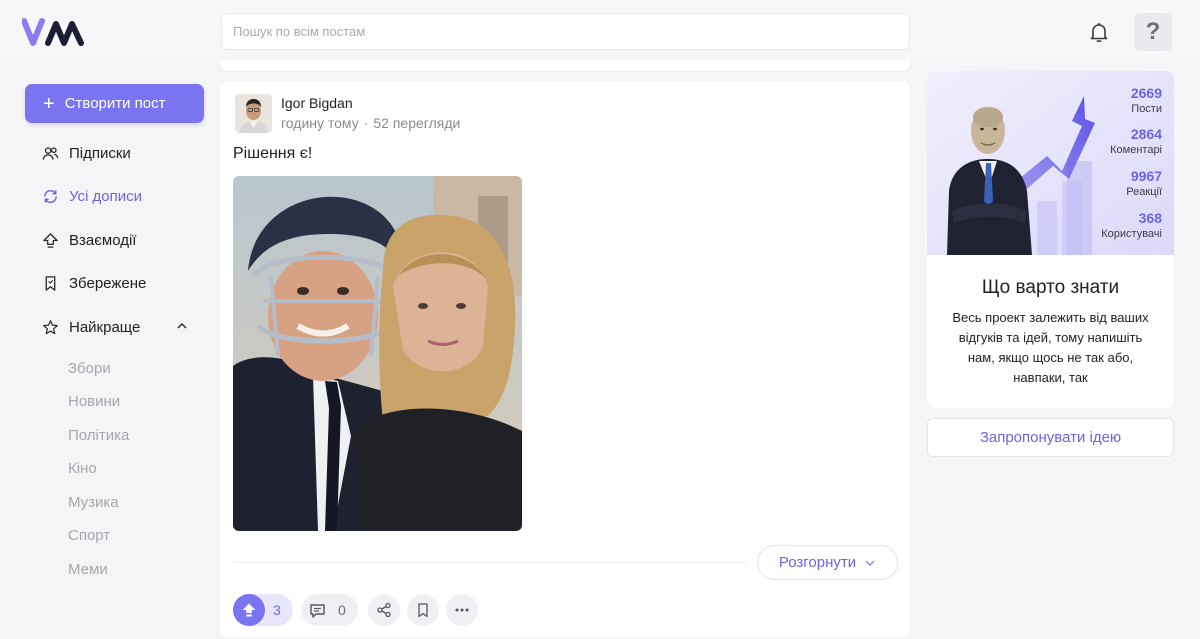  Describe the element at coordinates (106, 196) in the screenshot. I see `sidebar-item-label: Усі дописи` at that location.